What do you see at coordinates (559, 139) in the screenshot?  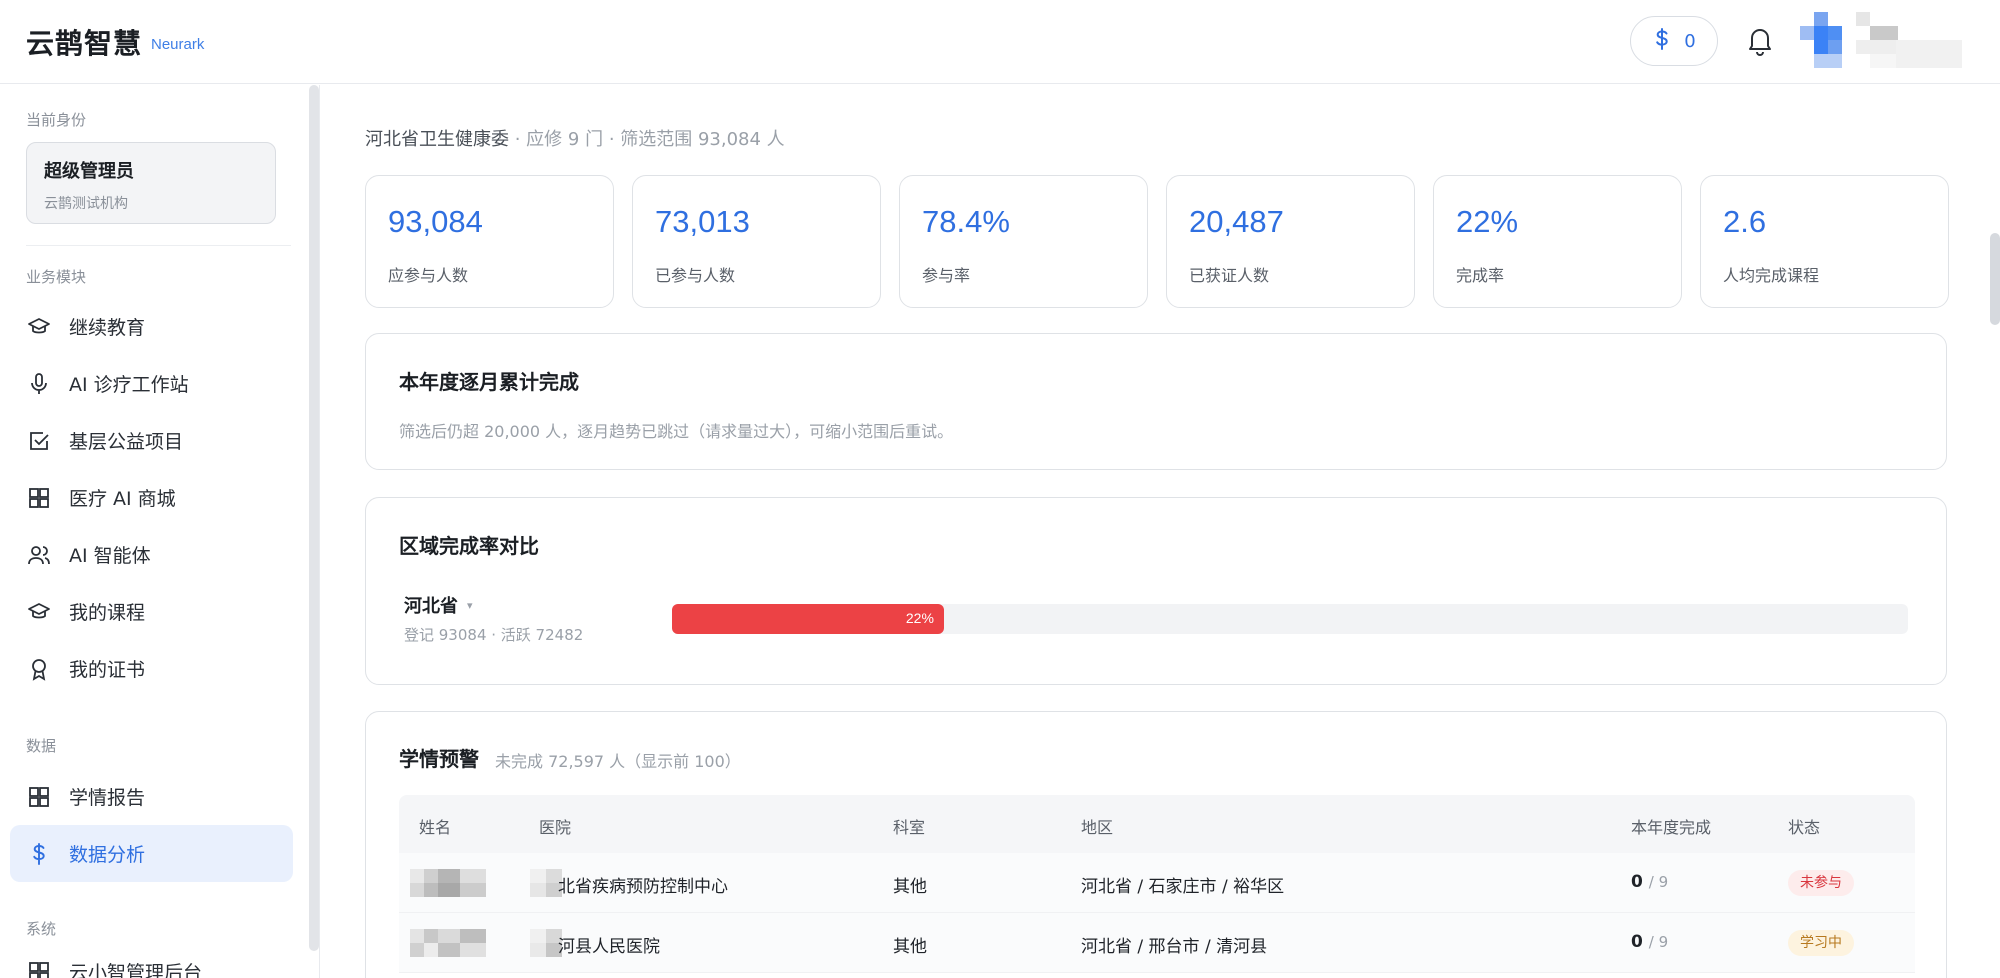 I see `context-required: · 应修 9 门` at bounding box center [559, 139].